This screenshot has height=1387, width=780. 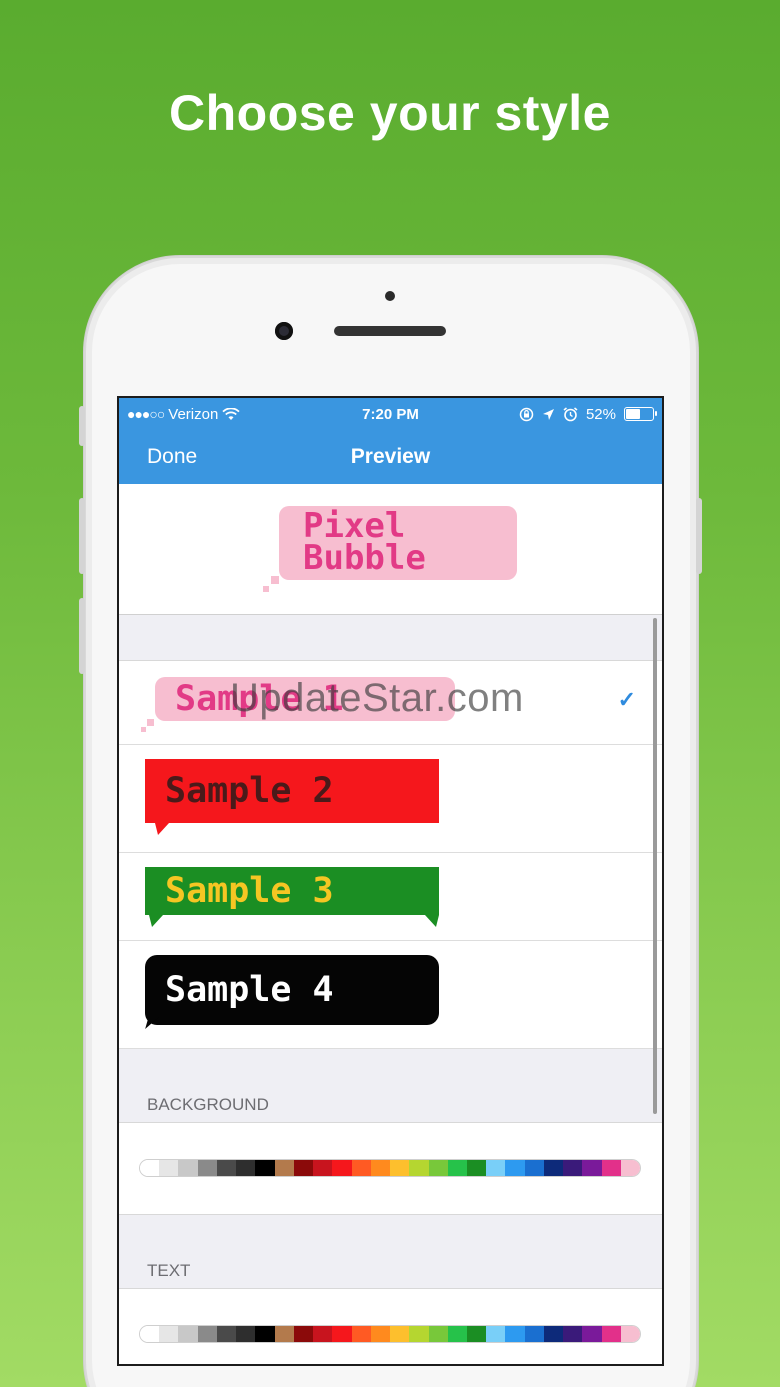 What do you see at coordinates (172, 457) in the screenshot?
I see `done-button: Done` at bounding box center [172, 457].